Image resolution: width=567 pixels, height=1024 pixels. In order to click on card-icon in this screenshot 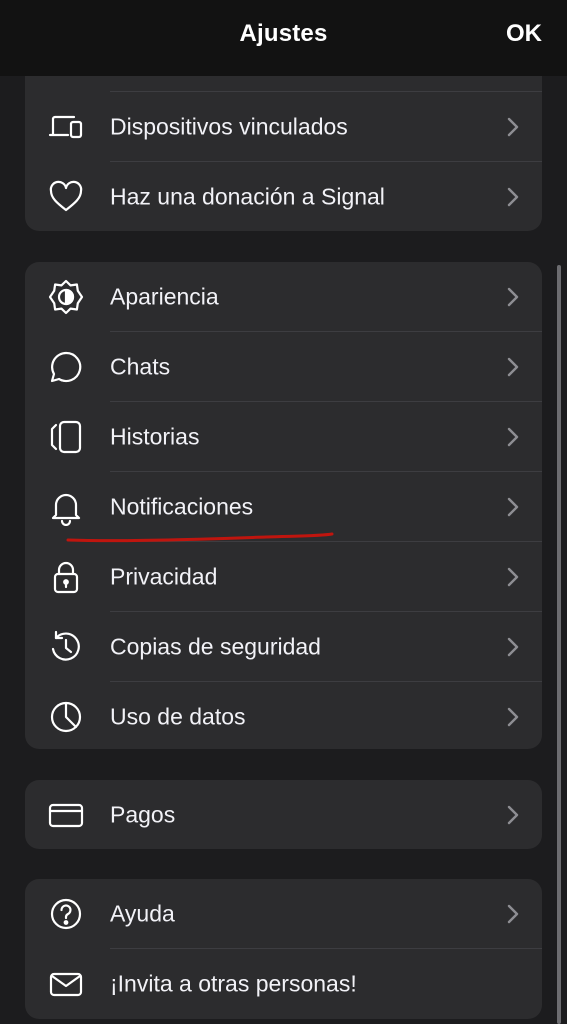, I will do `click(66, 815)`.